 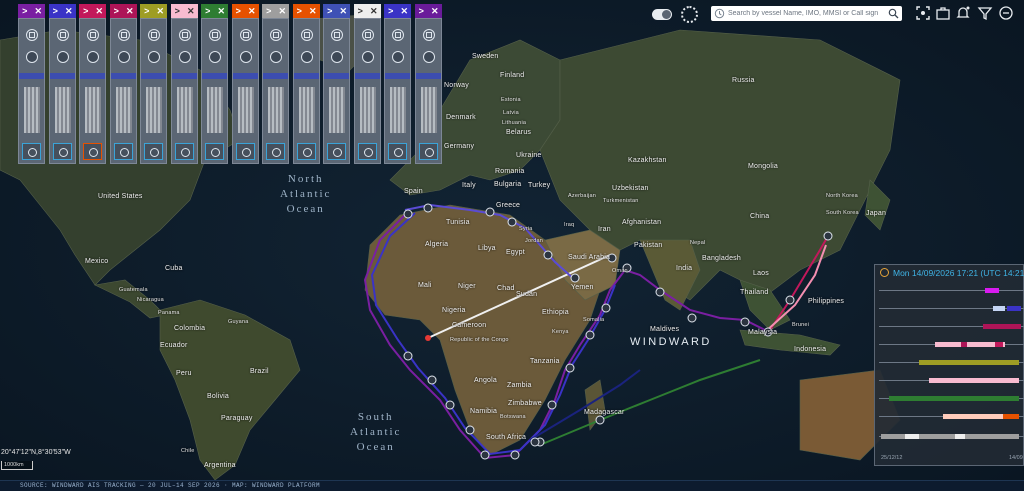 I want to click on layer-toggle, so click(x=662, y=14).